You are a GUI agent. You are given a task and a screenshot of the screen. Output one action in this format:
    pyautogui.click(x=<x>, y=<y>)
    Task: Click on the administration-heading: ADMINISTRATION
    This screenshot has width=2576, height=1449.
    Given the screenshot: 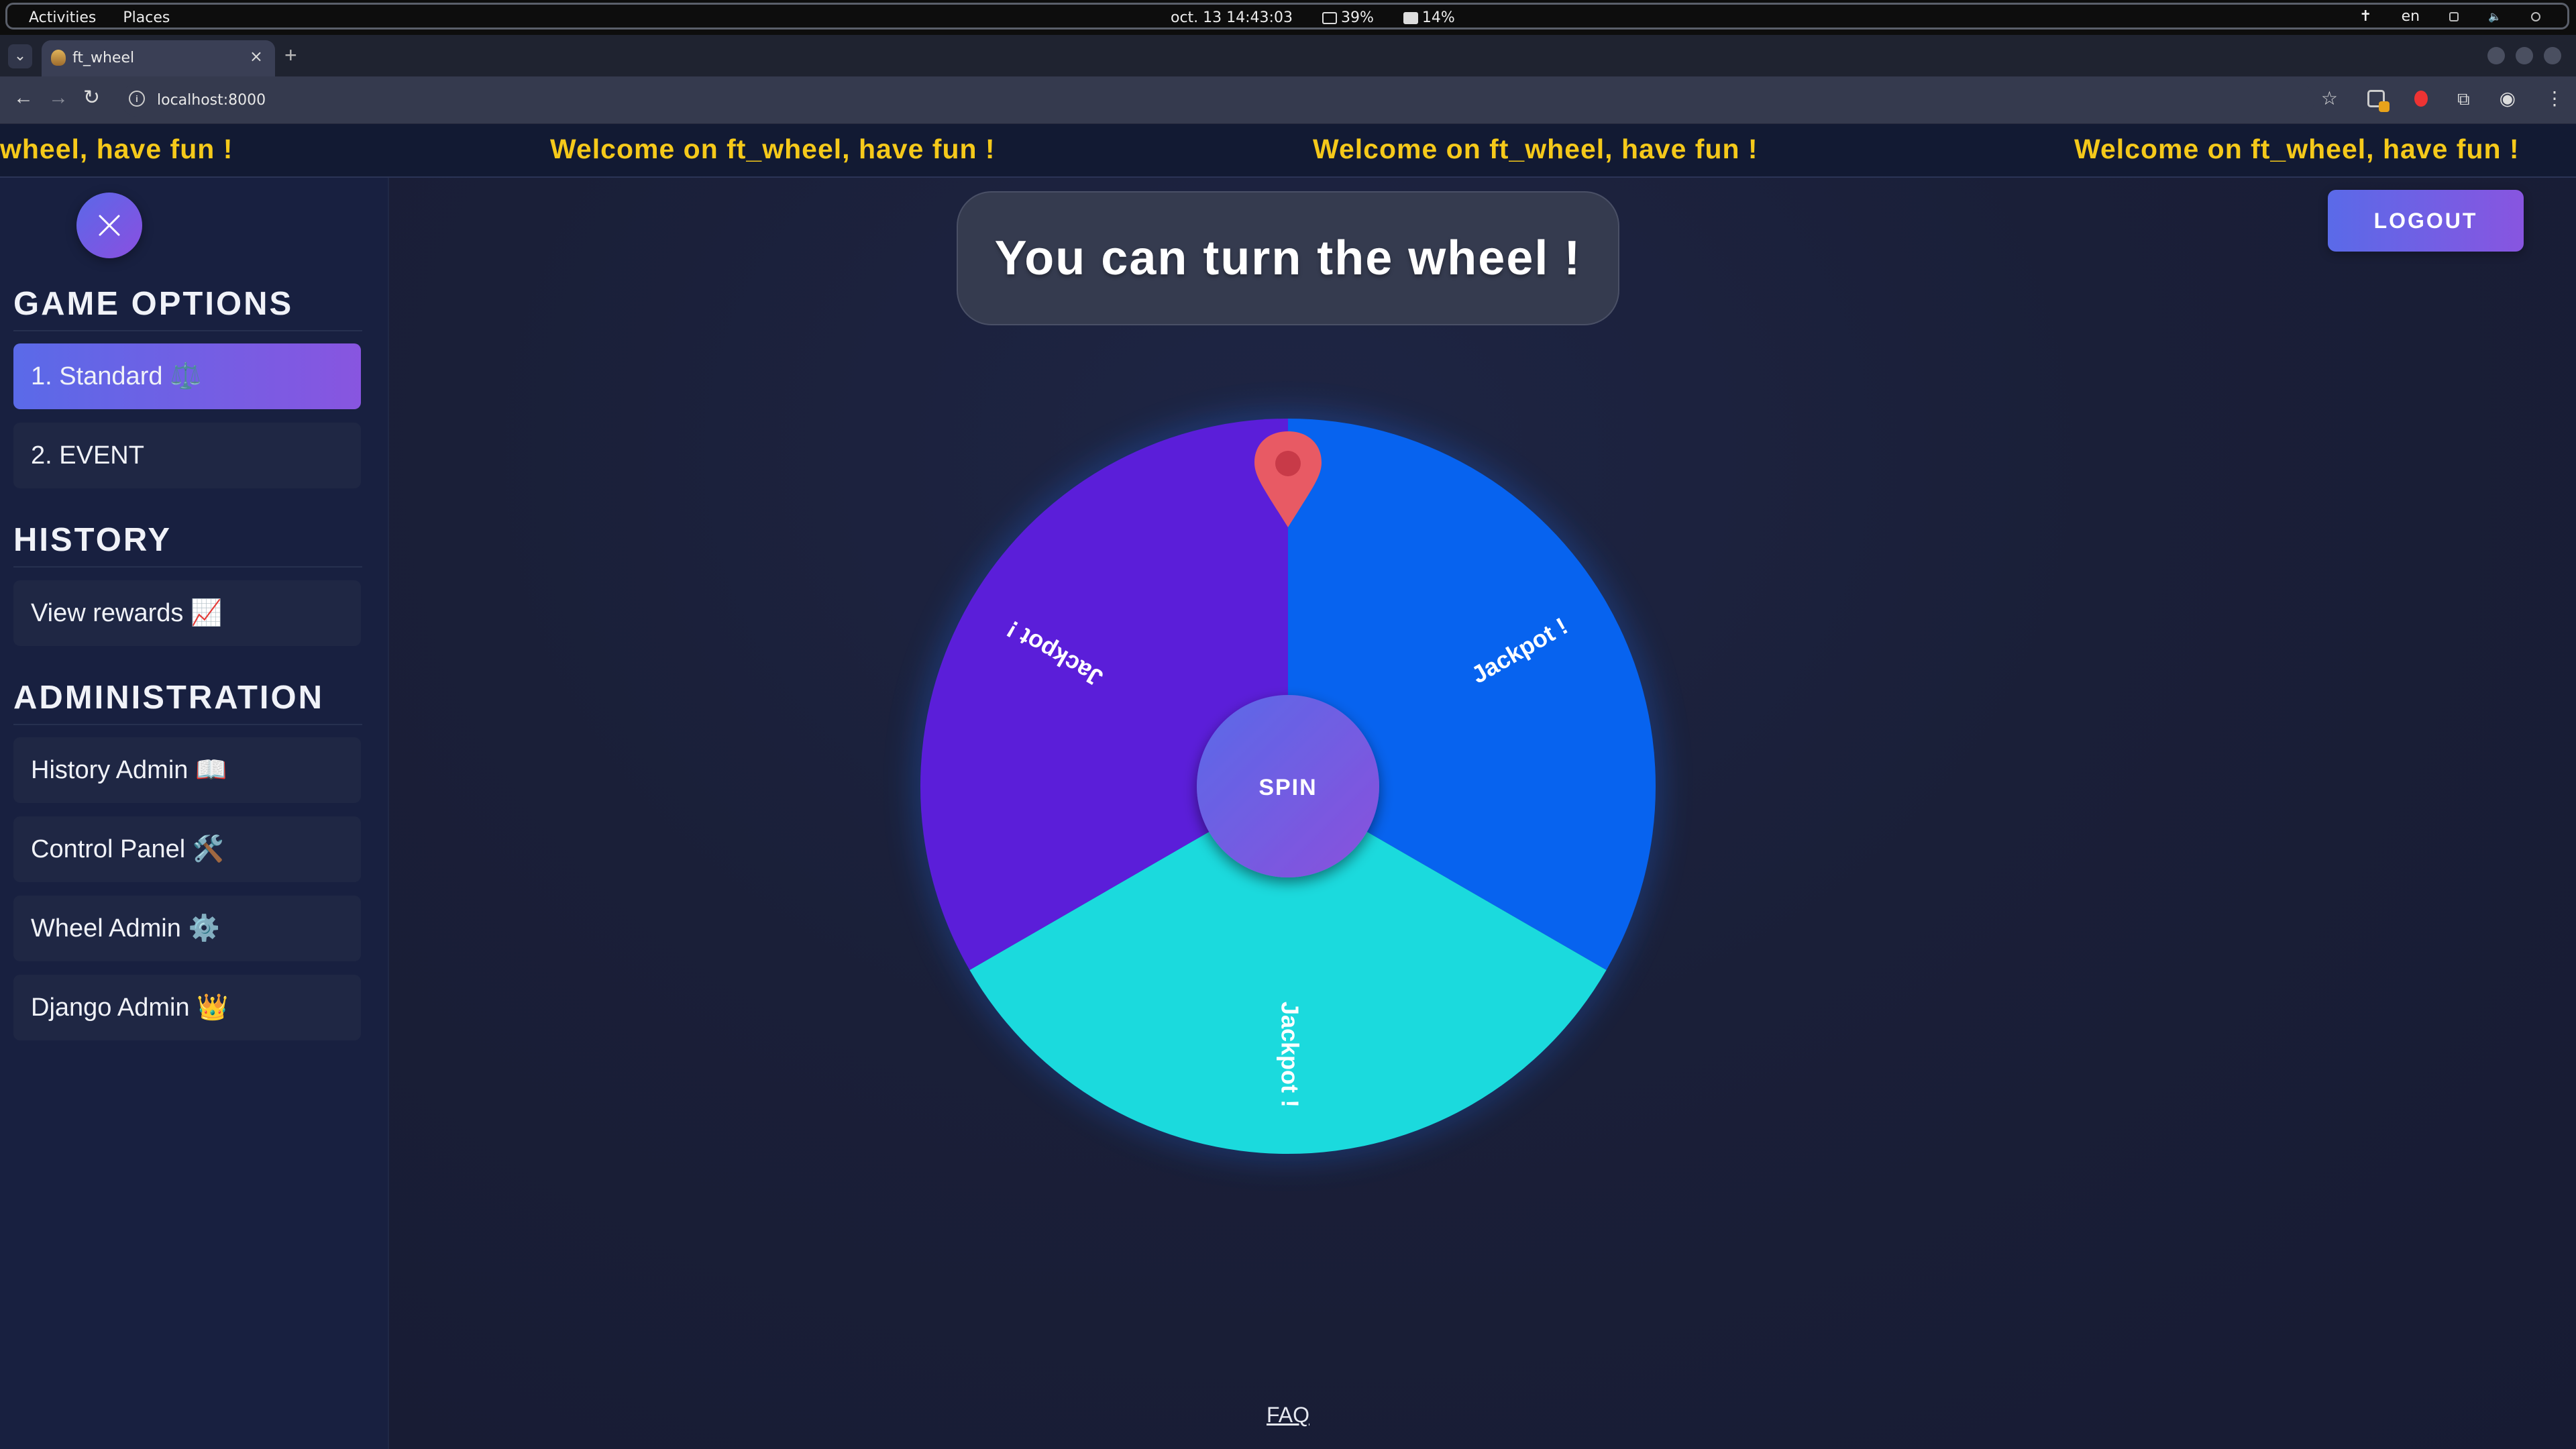 What is the action you would take?
    pyautogui.click(x=168, y=698)
    